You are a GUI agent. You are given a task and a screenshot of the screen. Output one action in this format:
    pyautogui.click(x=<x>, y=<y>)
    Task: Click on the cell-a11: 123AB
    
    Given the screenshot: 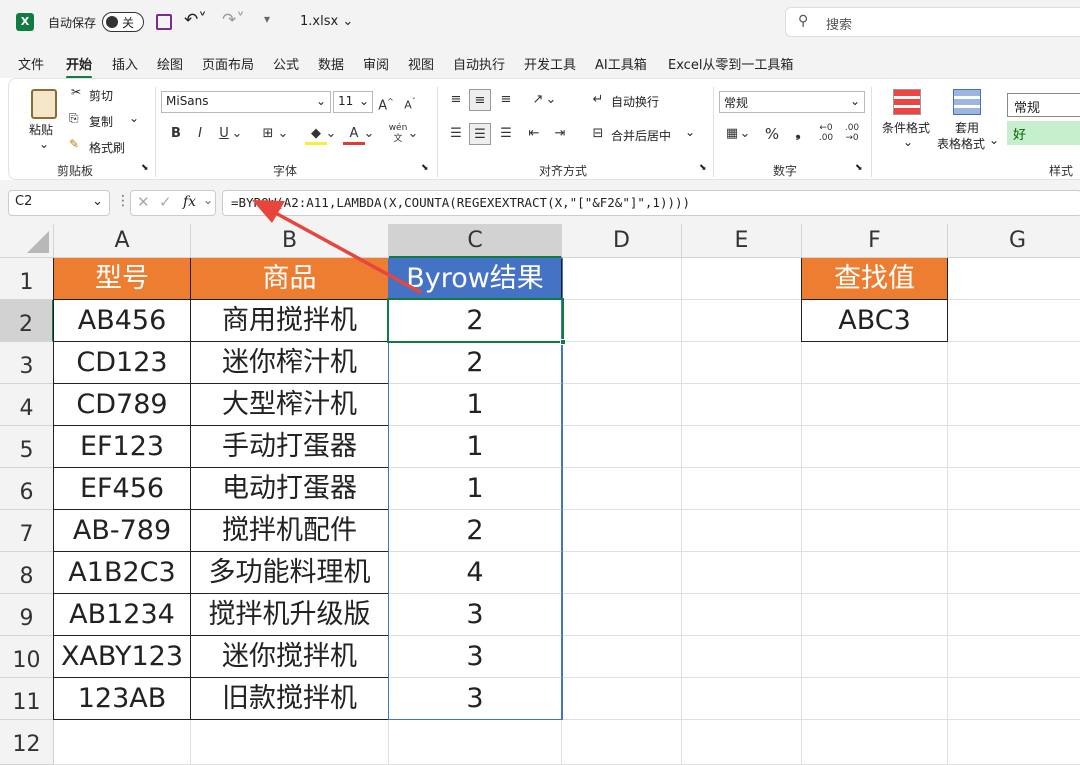 What is the action you would take?
    pyautogui.click(x=122, y=699)
    